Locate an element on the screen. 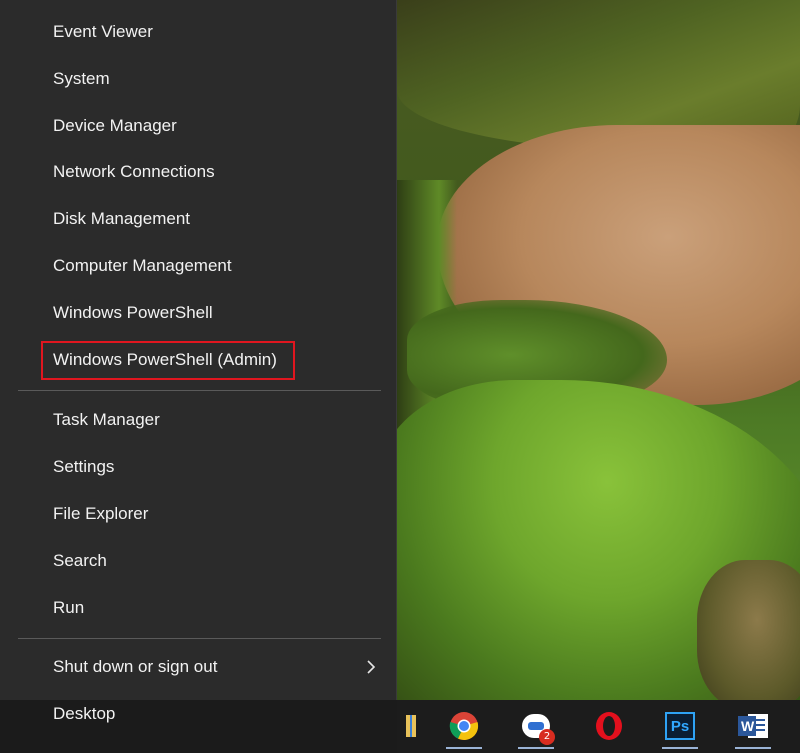 Image resolution: width=800 pixels, height=753 pixels. menu-item-search: Search is located at coordinates (198, 561).